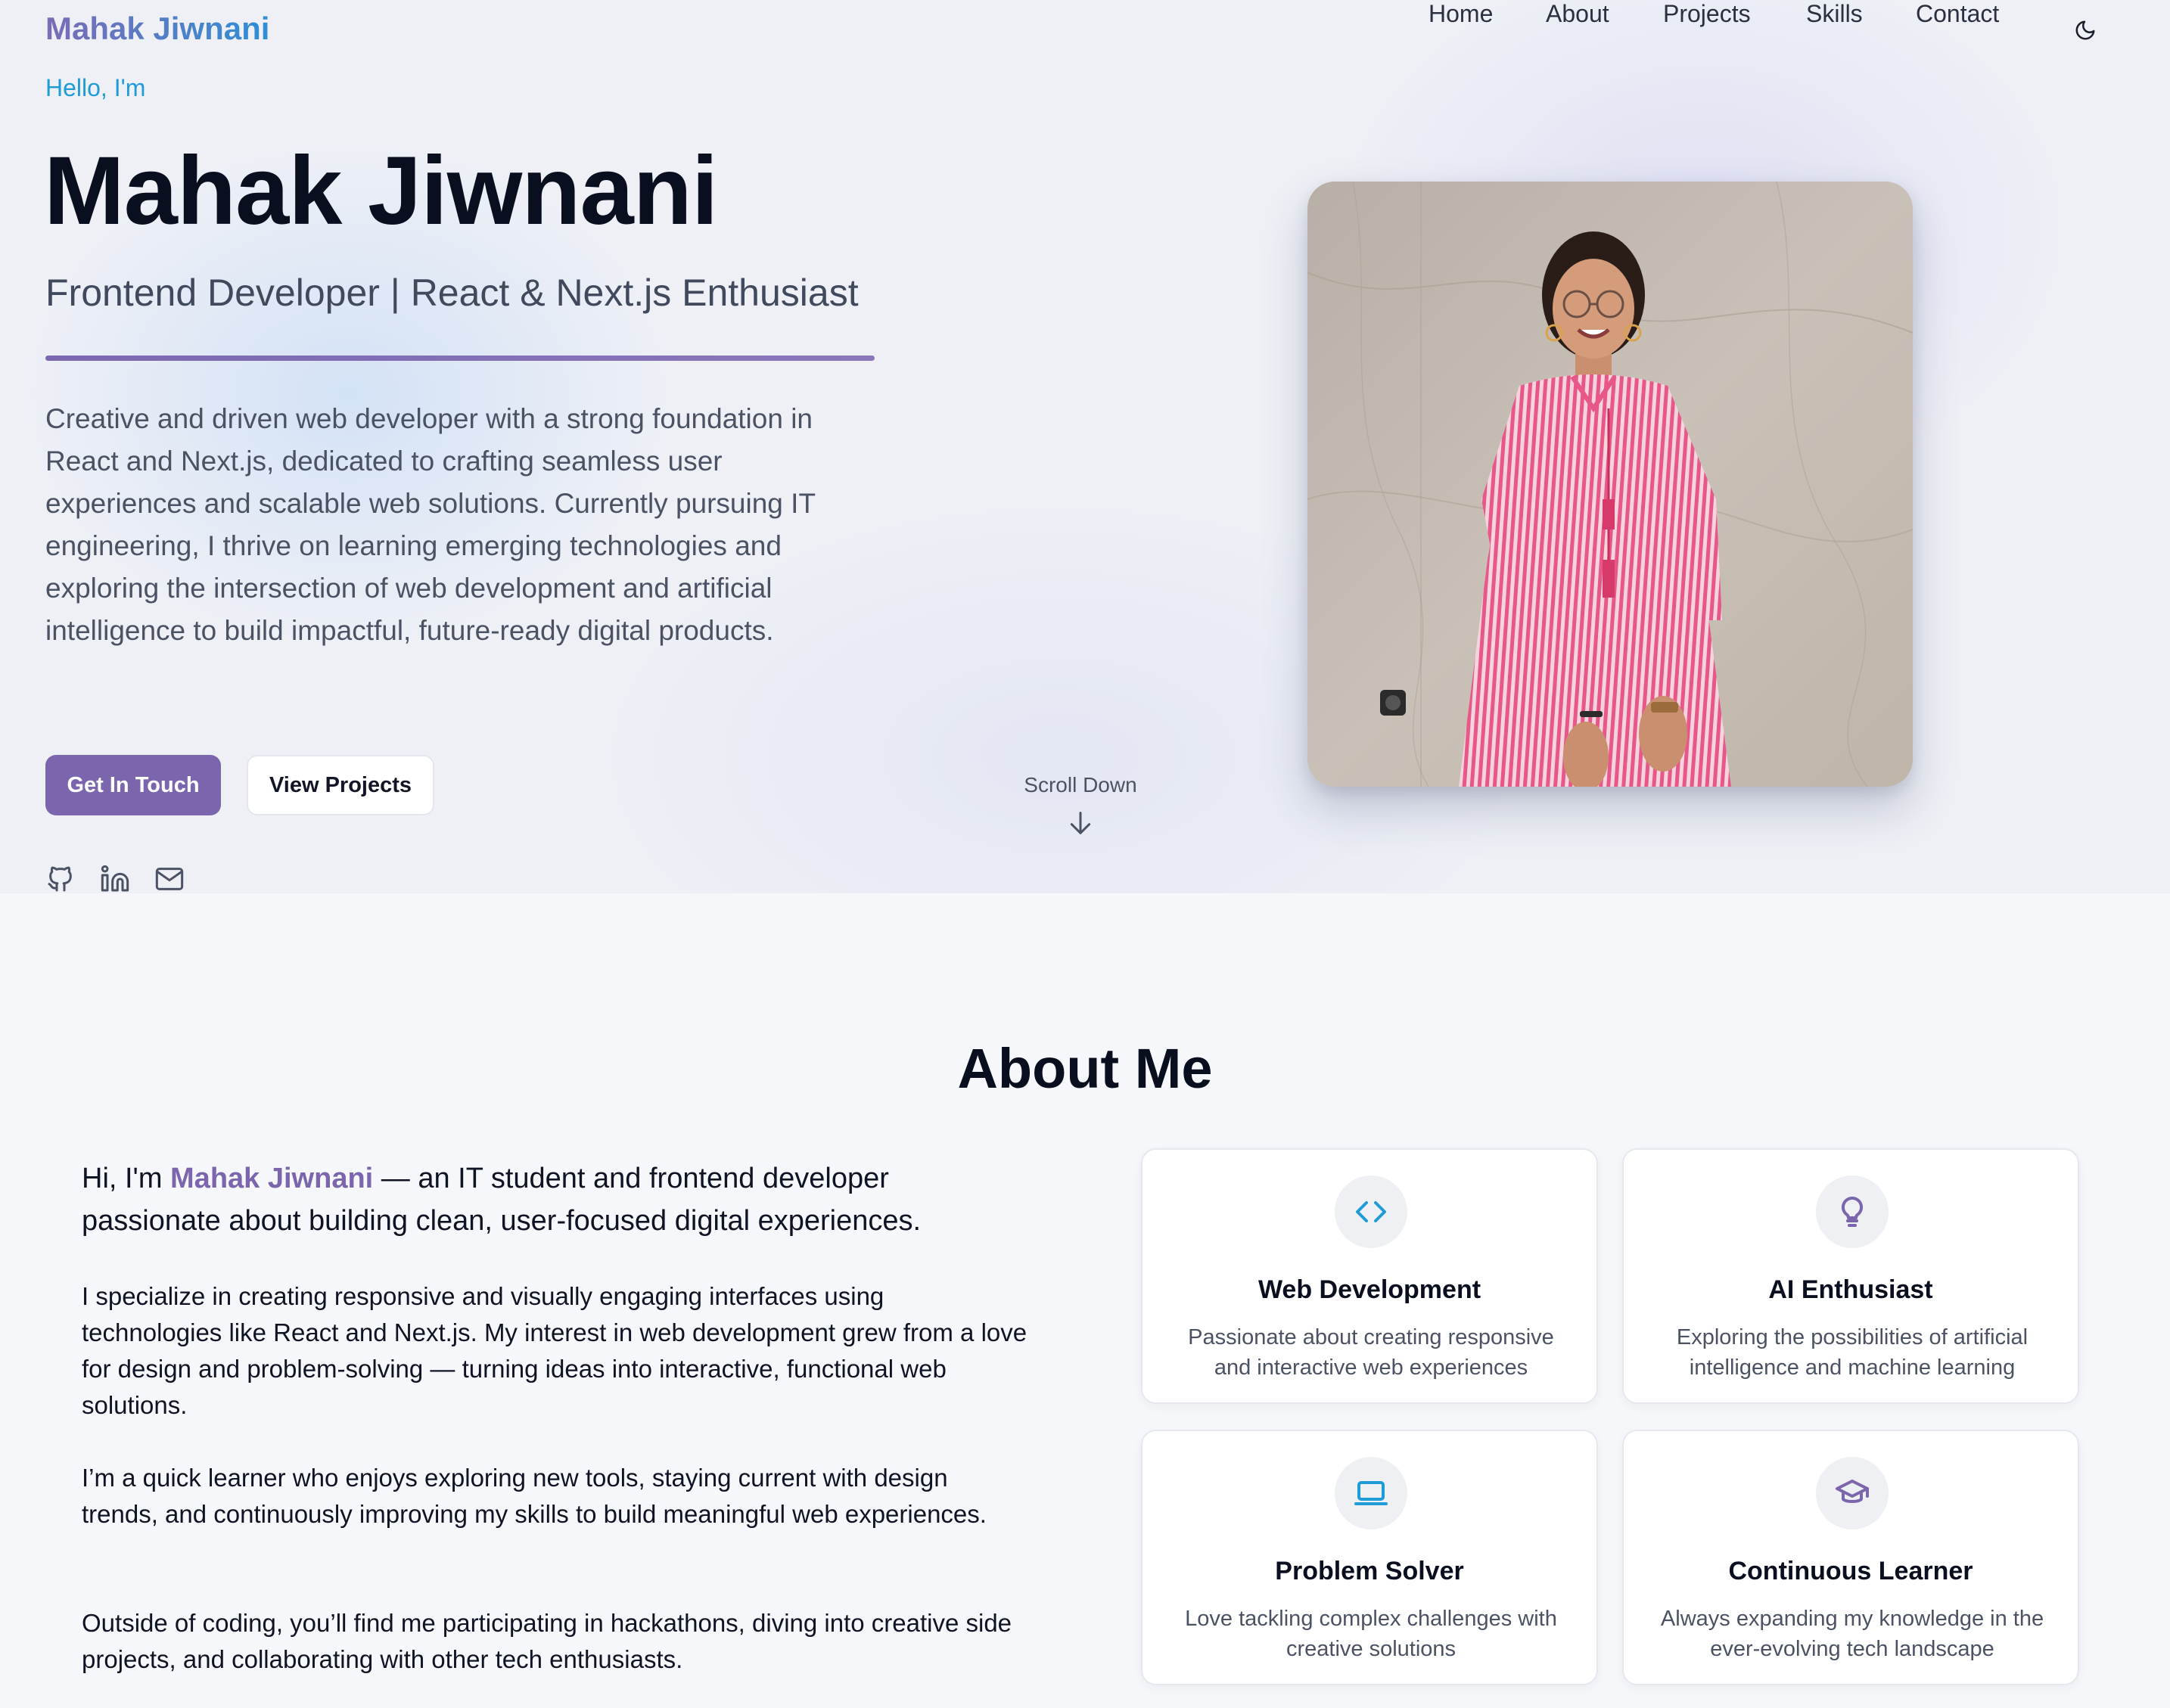  What do you see at coordinates (272, 1179) in the screenshot?
I see `about-intro-name: Mahak Jiwnani` at bounding box center [272, 1179].